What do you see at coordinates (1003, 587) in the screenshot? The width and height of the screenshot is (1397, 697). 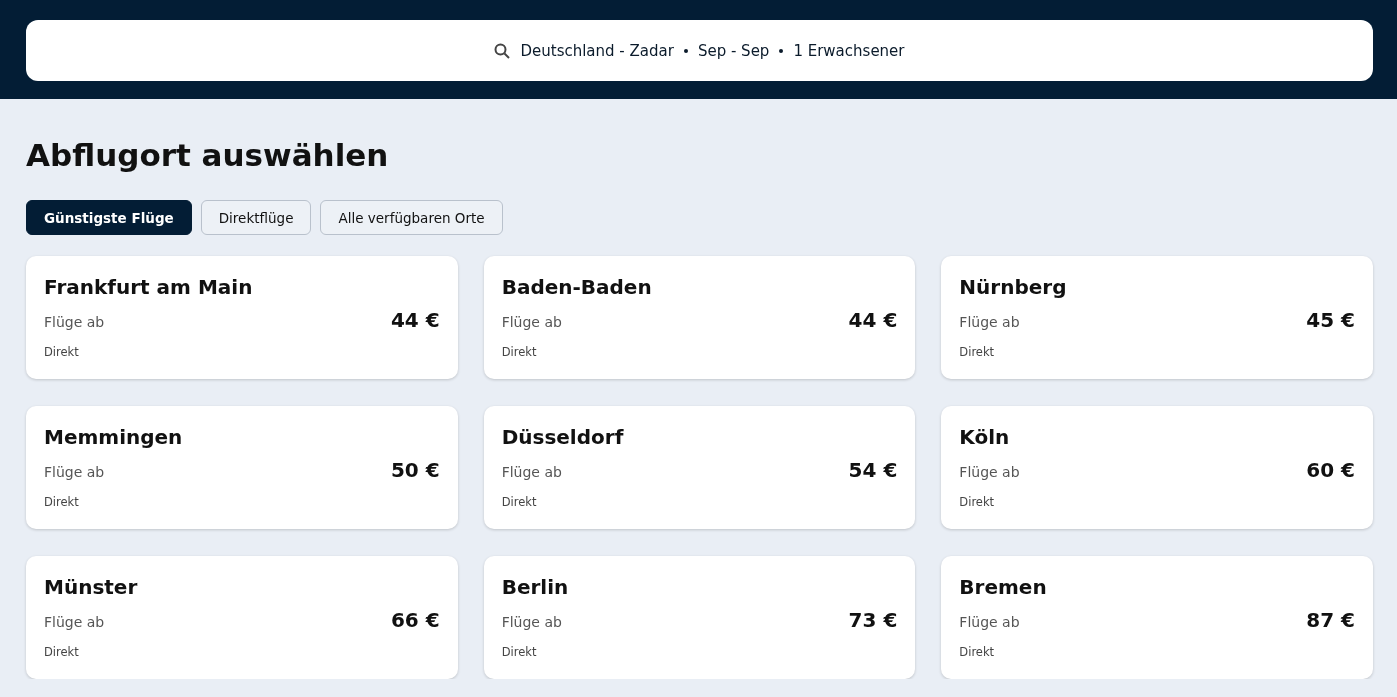 I see `city-name: Bremen` at bounding box center [1003, 587].